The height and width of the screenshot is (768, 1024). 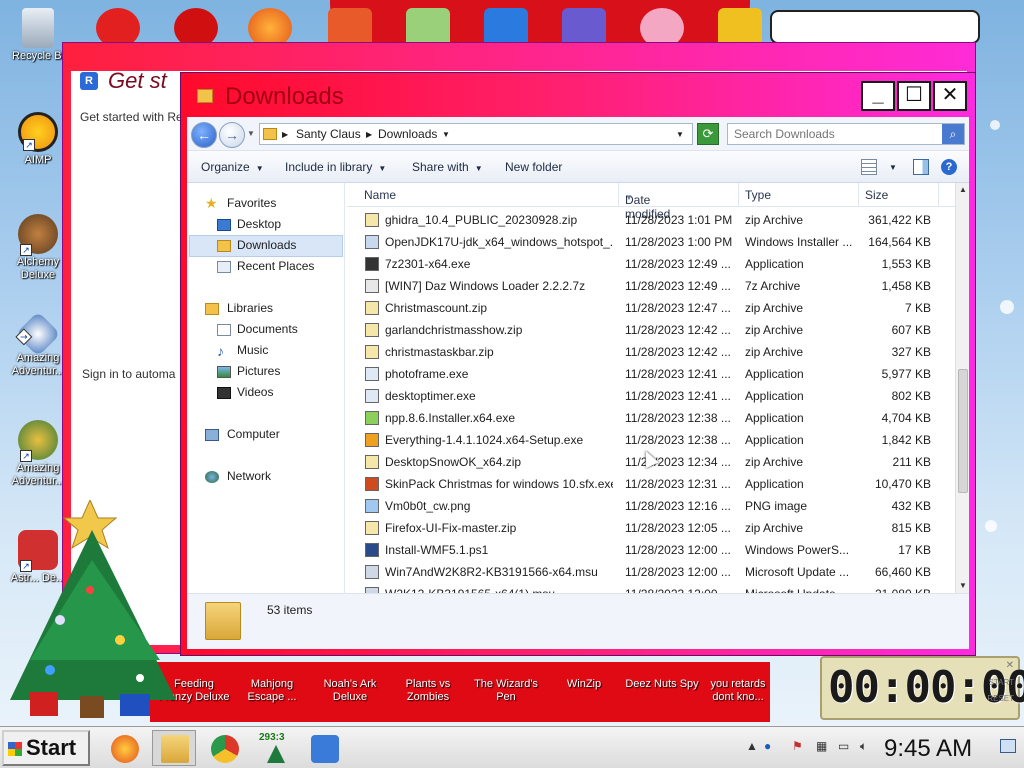 What do you see at coordinates (914, 96) in the screenshot?
I see `maximize-button: ☐` at bounding box center [914, 96].